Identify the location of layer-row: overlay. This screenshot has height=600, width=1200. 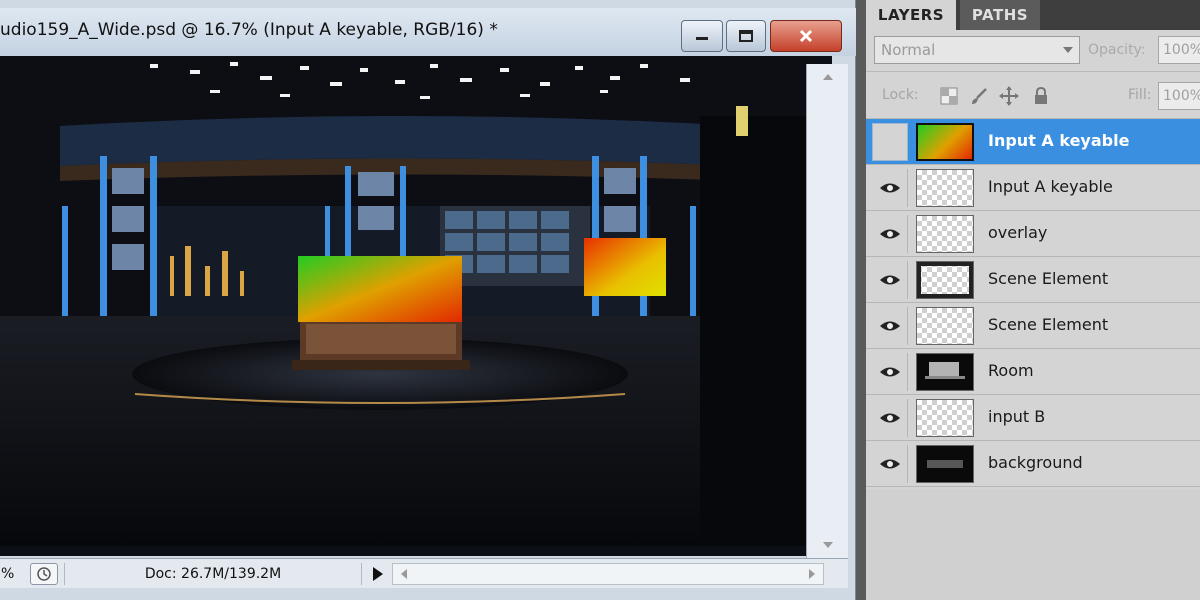
(1033, 234).